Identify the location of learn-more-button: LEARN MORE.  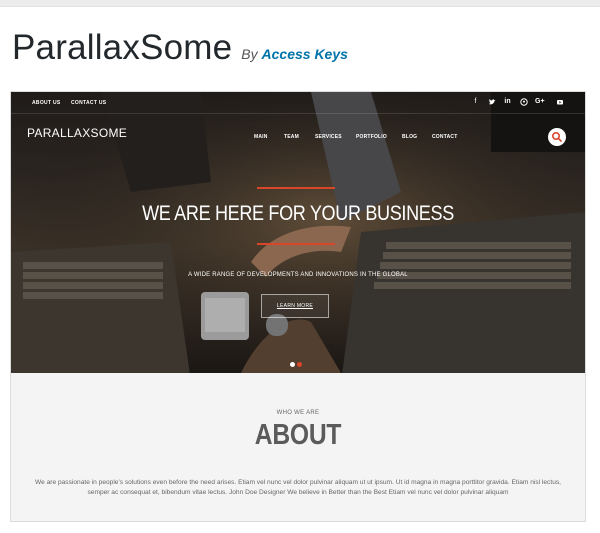
(295, 306).